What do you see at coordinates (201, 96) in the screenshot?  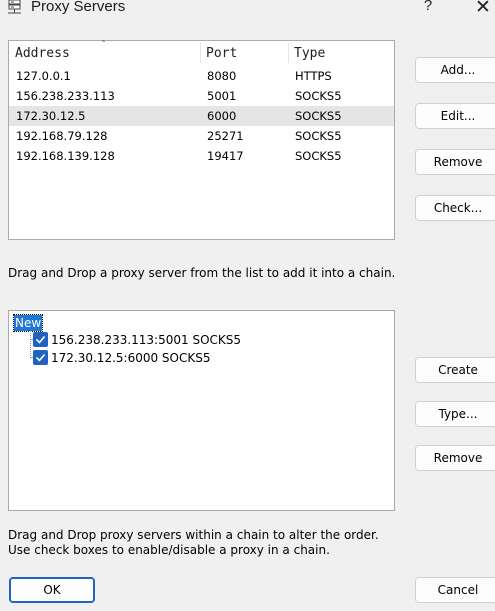 I see `table-row: 156.238.233.113 5001 SOCKS5` at bounding box center [201, 96].